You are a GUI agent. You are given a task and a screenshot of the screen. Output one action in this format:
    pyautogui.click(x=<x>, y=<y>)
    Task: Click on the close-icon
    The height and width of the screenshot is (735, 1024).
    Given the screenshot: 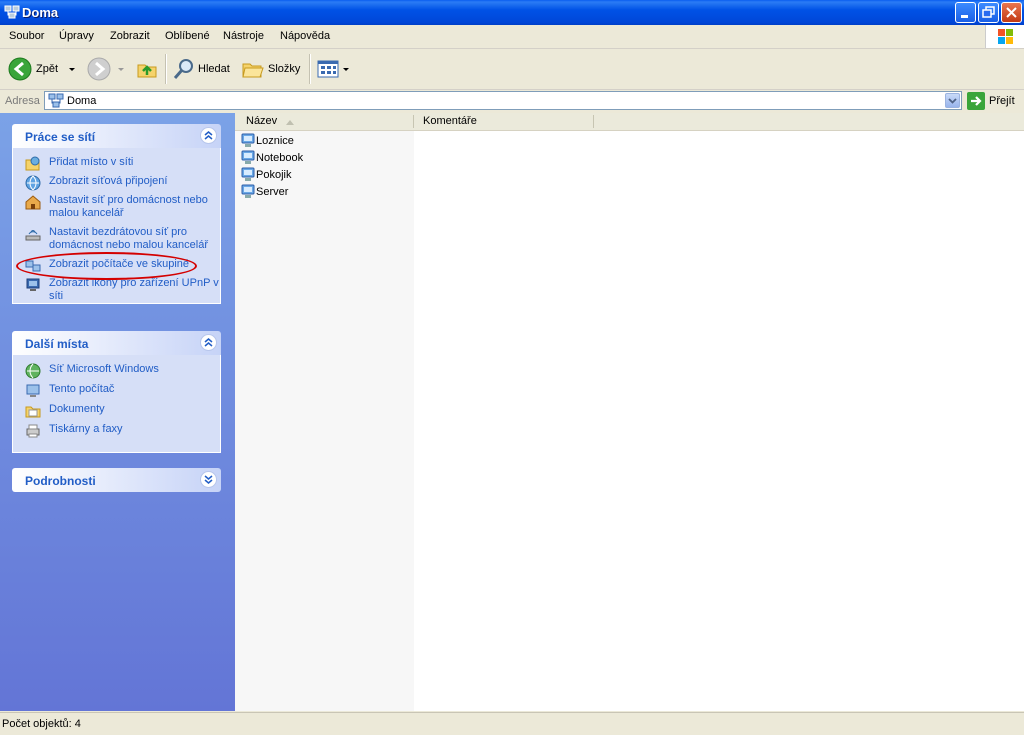 What is the action you would take?
    pyautogui.click(x=1011, y=12)
    